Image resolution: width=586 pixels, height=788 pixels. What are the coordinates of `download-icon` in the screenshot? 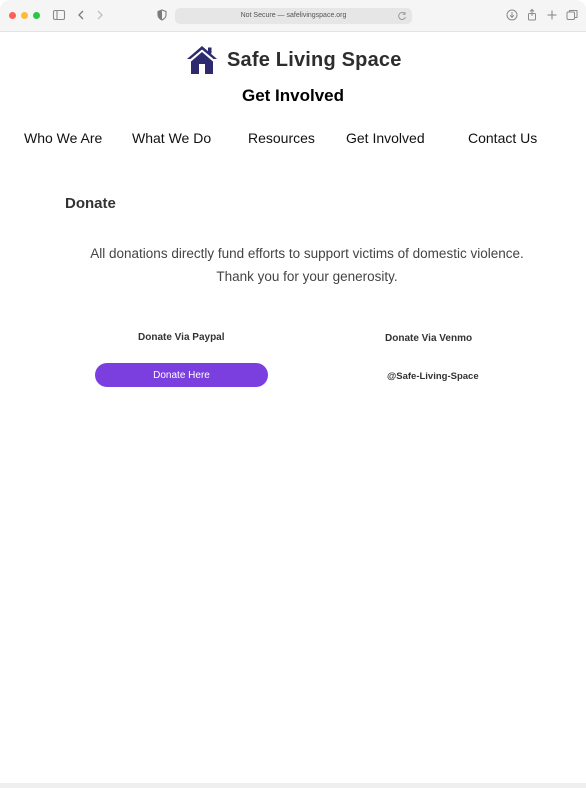 It's located at (512, 15).